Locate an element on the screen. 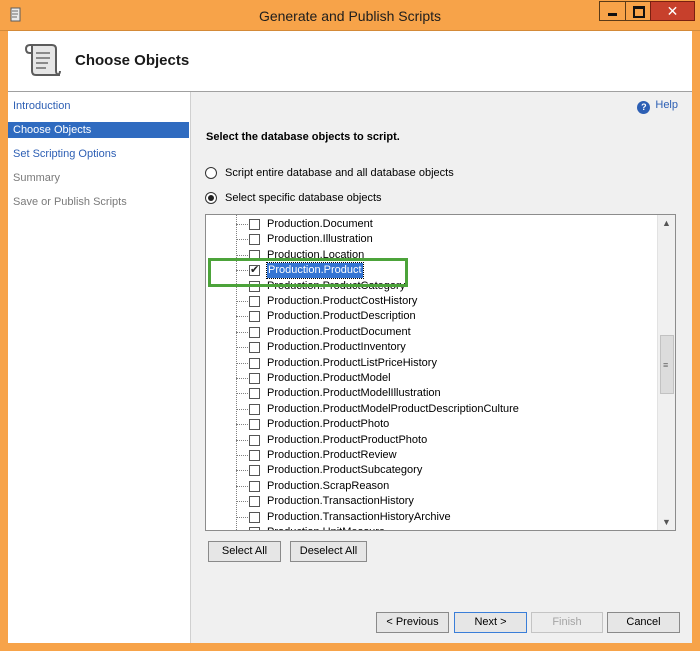 The height and width of the screenshot is (651, 700). sidebar-item-set-scripting-options: Set Scripting Options is located at coordinates (98, 154).